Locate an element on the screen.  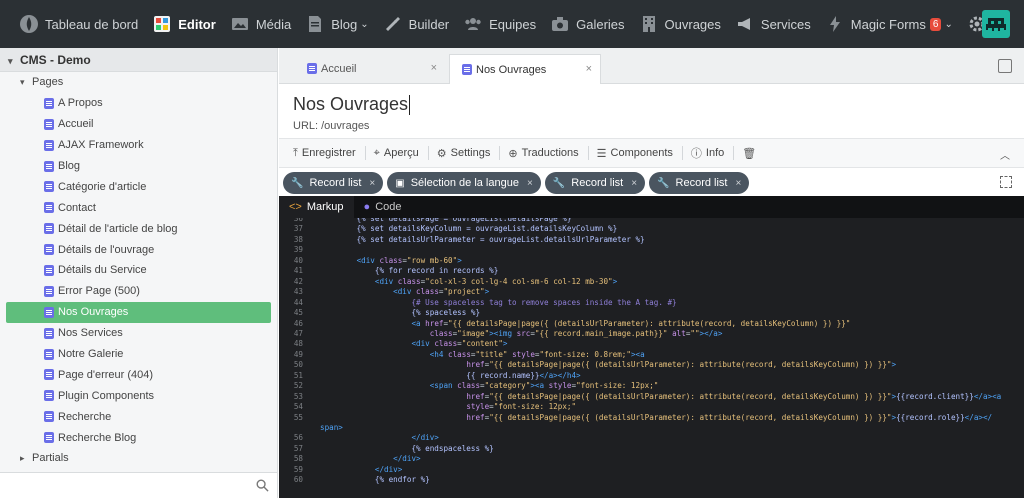
delete-button: 🗑 is located at coordinates (755, 153).